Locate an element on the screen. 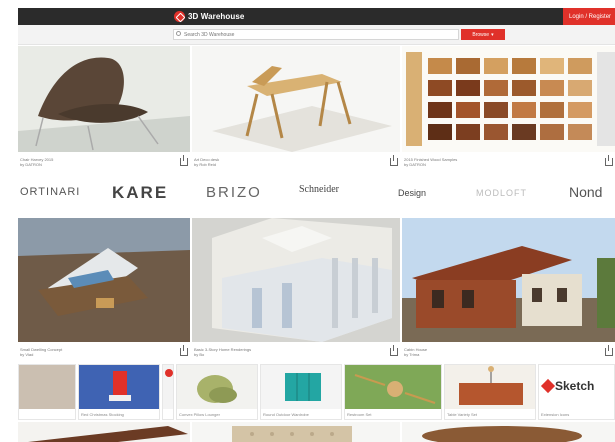 The width and height of the screenshot is (615, 442). model-tile-table is located at coordinates (104, 432).